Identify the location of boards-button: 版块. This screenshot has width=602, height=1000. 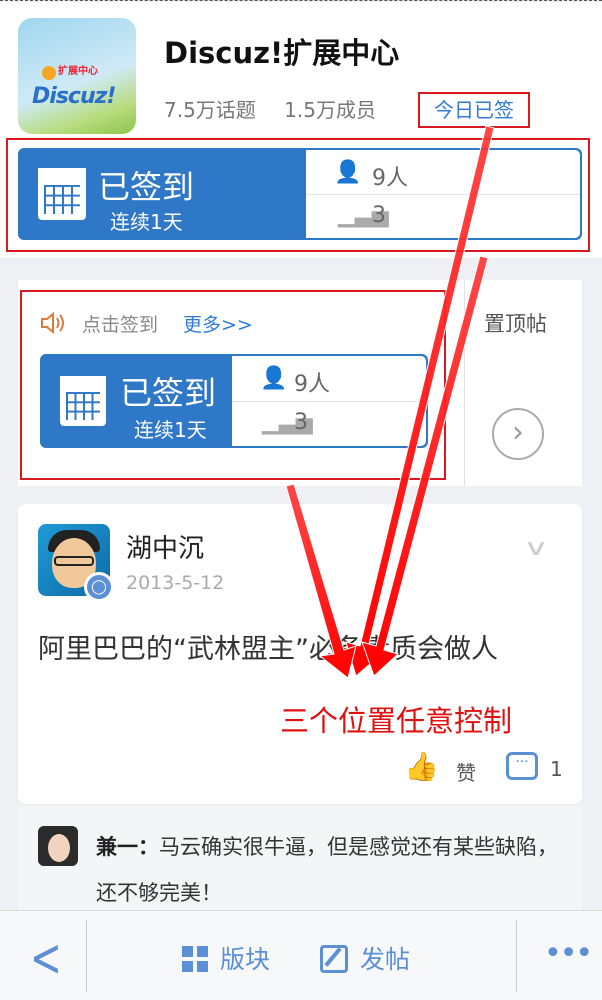
(226, 958).